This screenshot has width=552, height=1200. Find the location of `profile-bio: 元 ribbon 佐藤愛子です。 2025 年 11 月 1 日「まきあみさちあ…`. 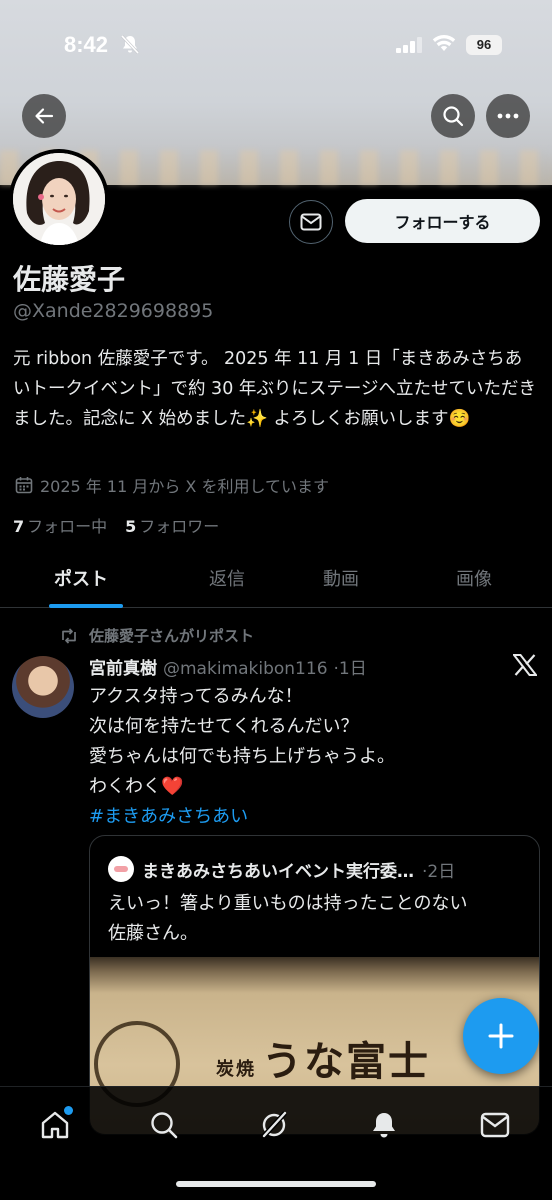

profile-bio: 元 ribbon 佐藤愛子です。 2025 年 11 月 1 日「まきあみさちあ… is located at coordinates (275, 389).